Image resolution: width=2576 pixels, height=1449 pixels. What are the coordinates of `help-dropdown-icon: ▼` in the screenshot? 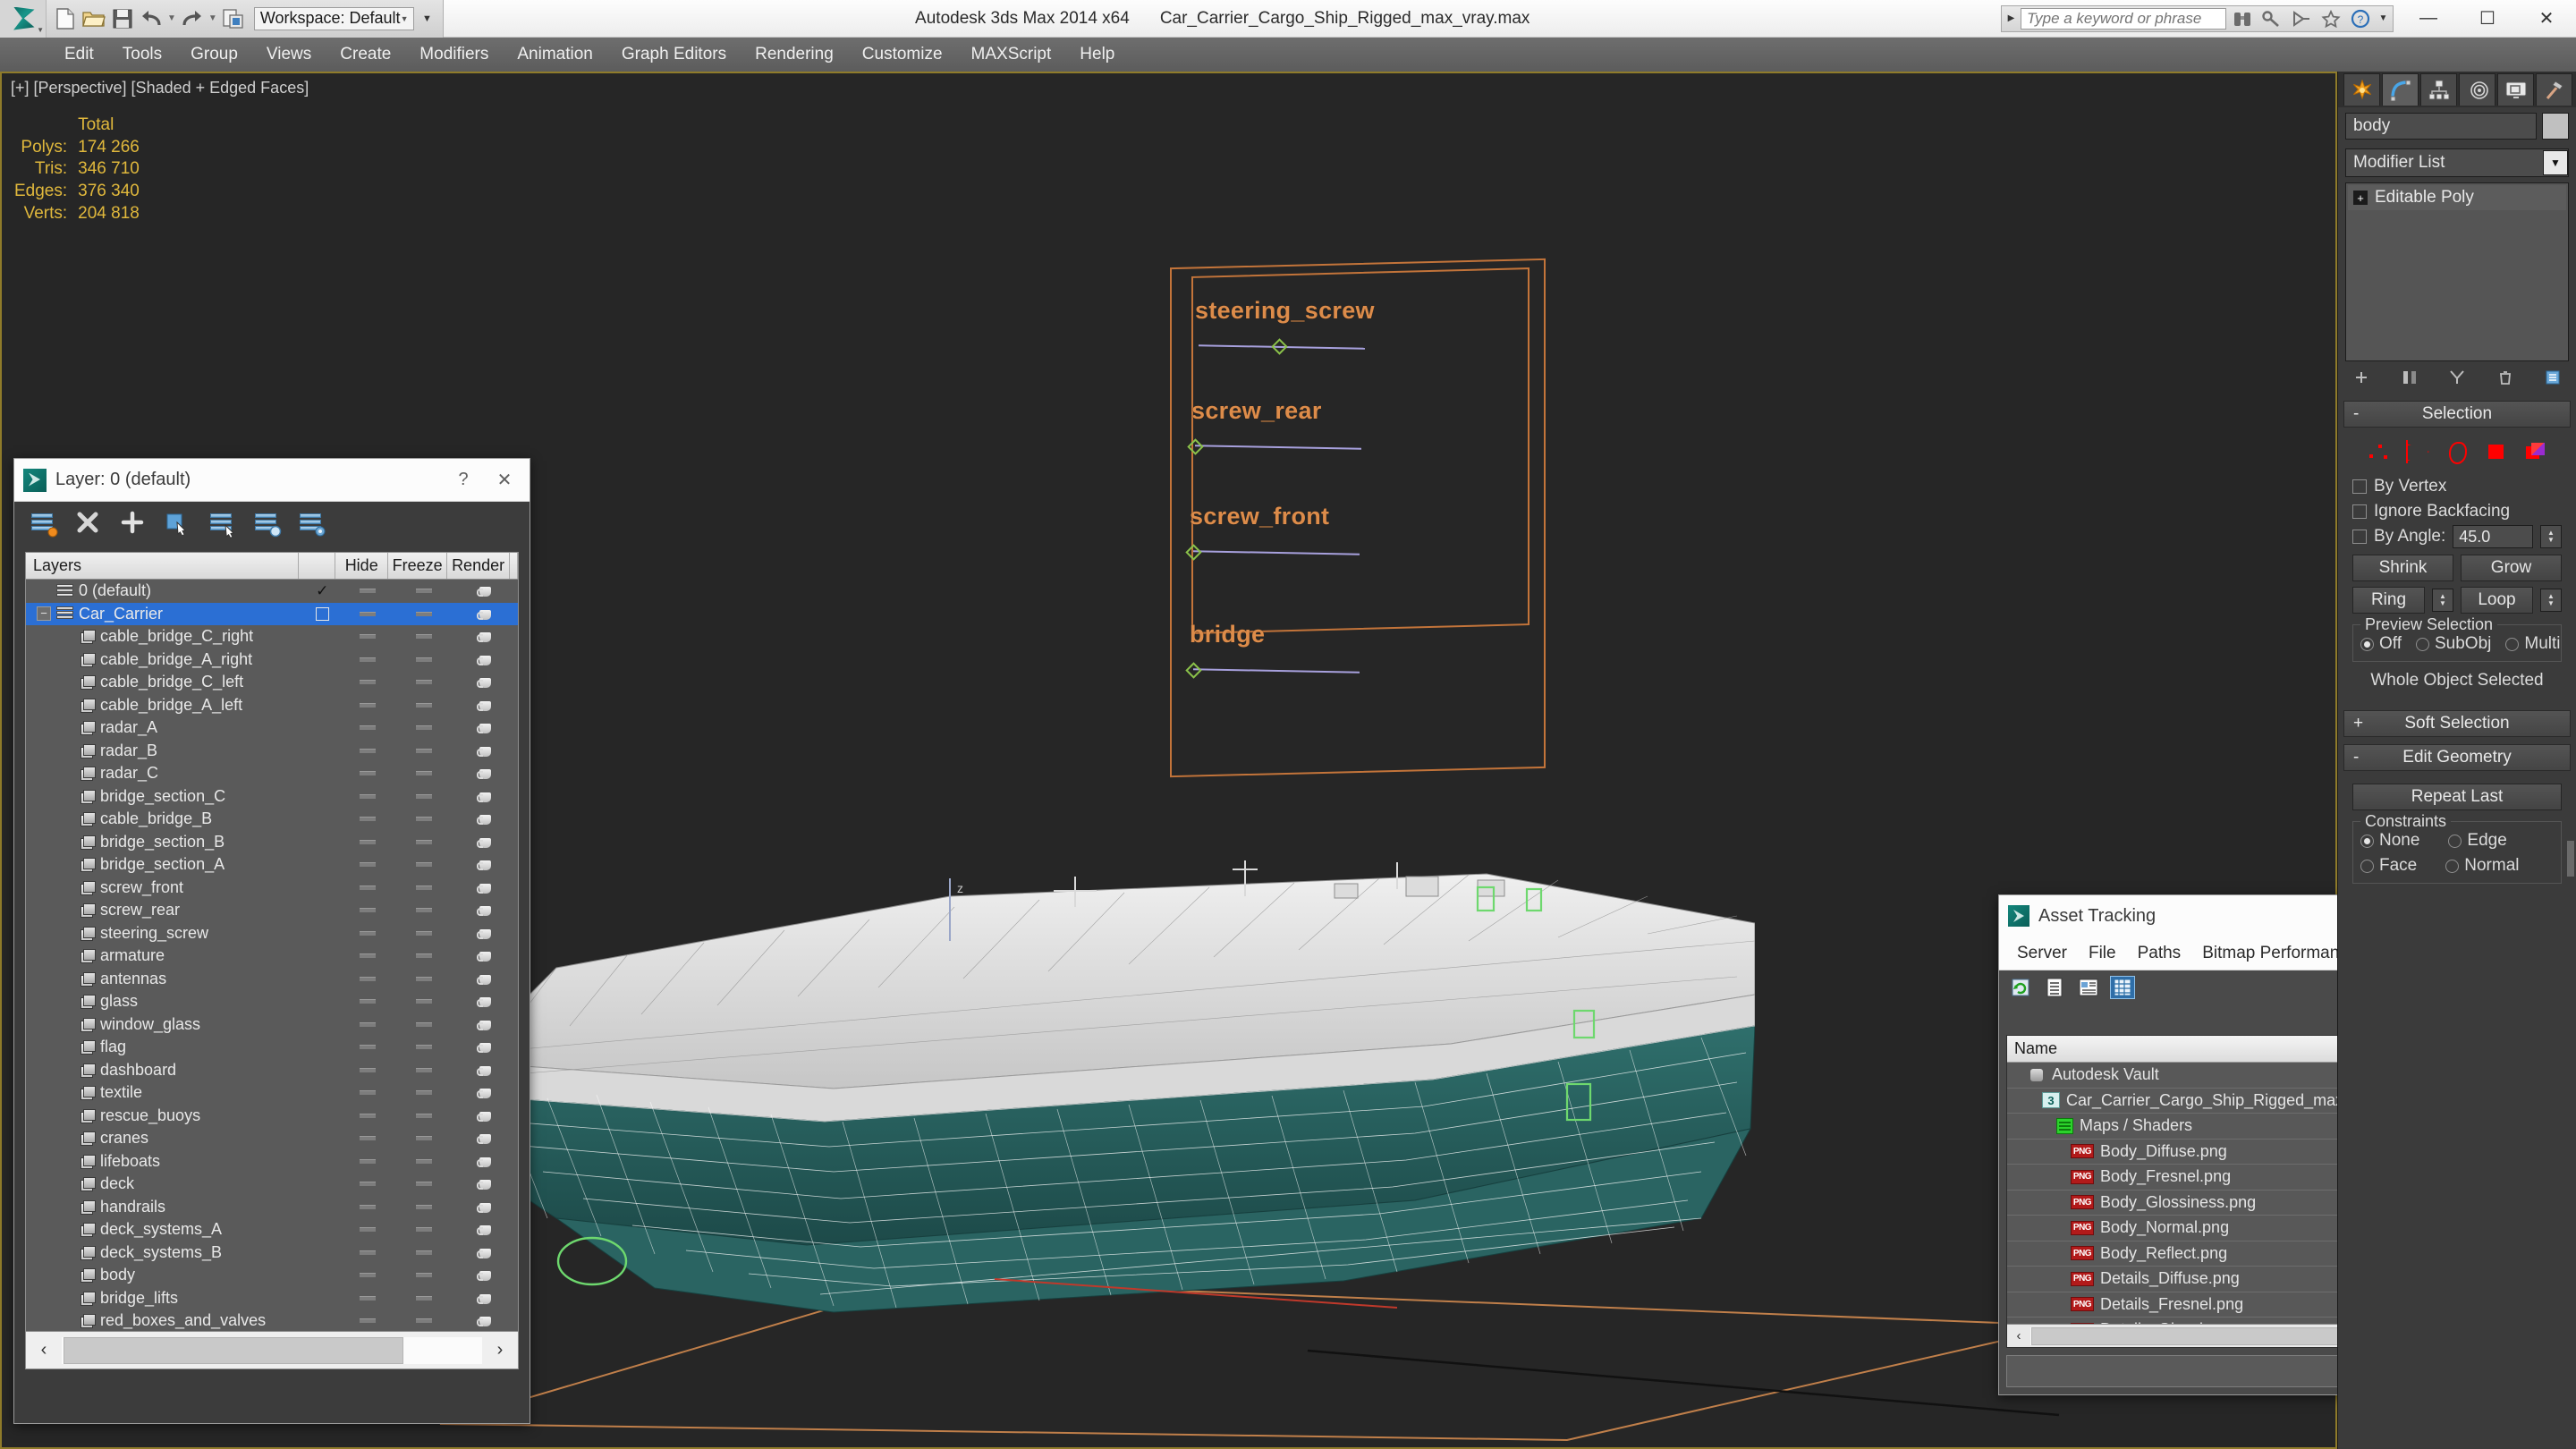 It's located at (2383, 18).